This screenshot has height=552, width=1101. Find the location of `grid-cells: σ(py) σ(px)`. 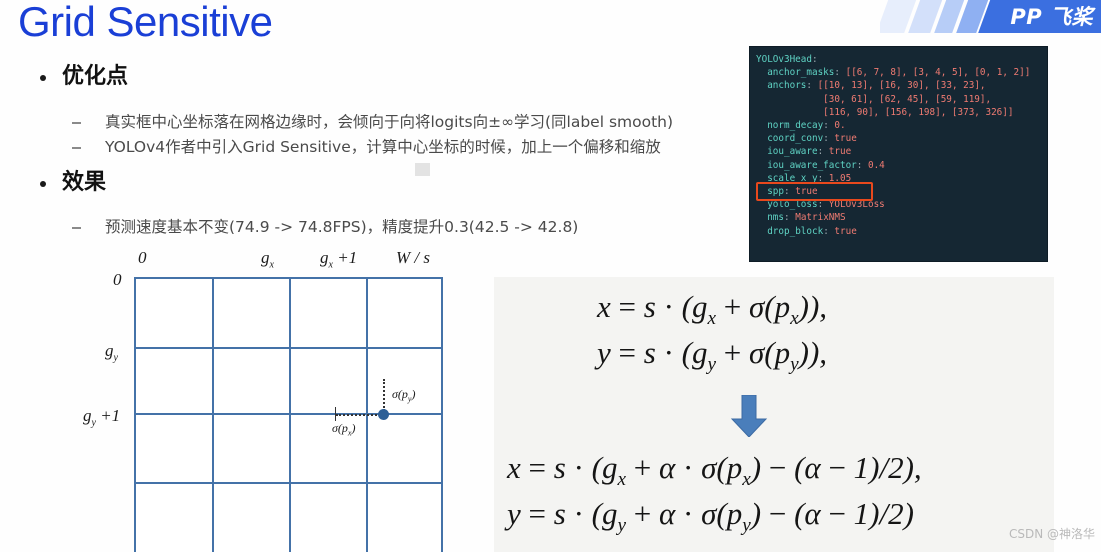

grid-cells: σ(py) σ(px) is located at coordinates (288, 414).